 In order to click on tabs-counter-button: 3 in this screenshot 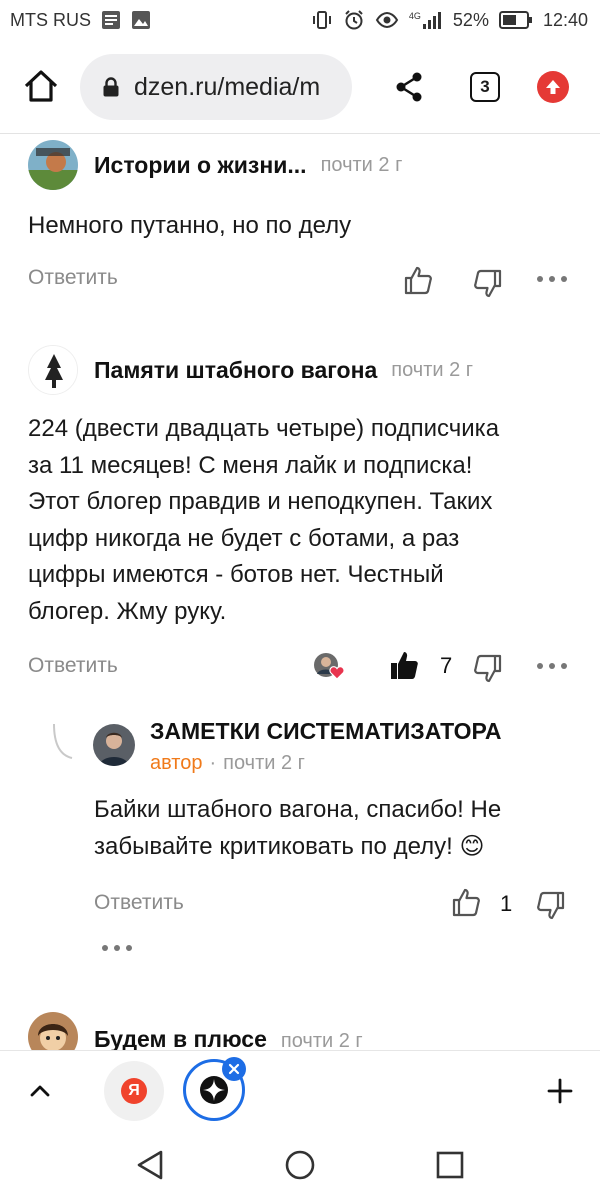, I will do `click(485, 87)`.